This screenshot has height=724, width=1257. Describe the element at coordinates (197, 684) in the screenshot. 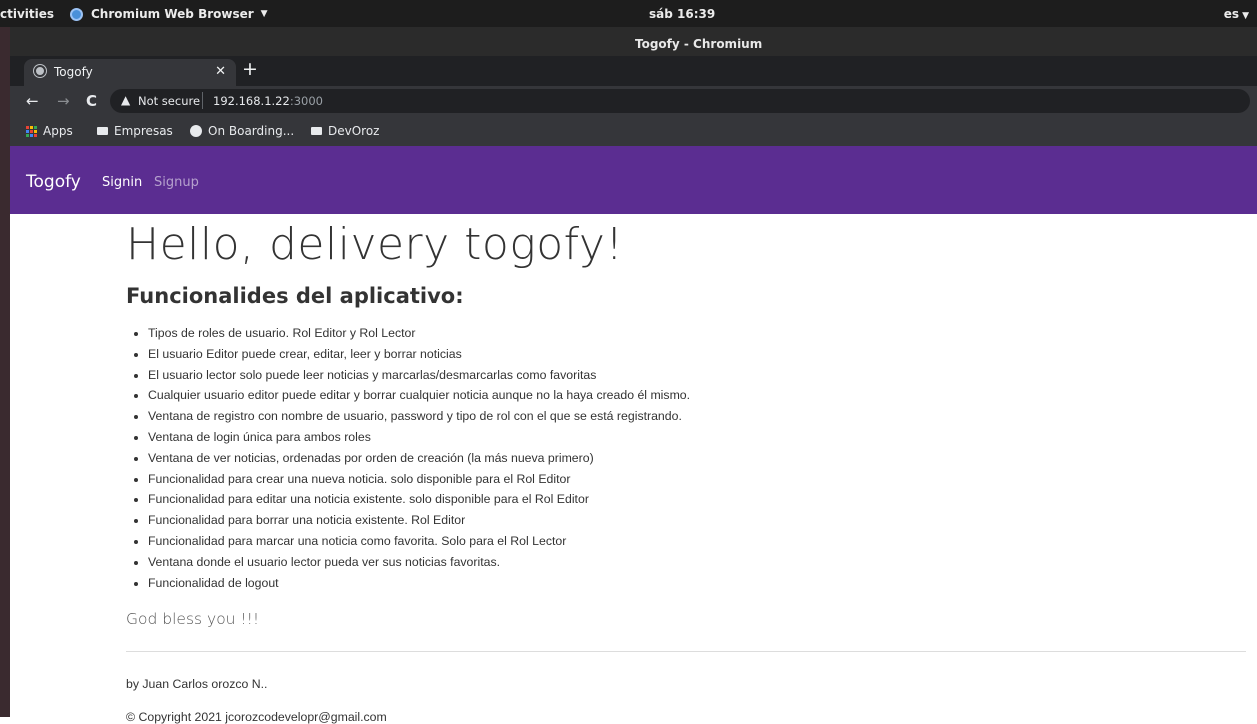

I see `footer-author: by Juan Carlos orozco N..` at that location.